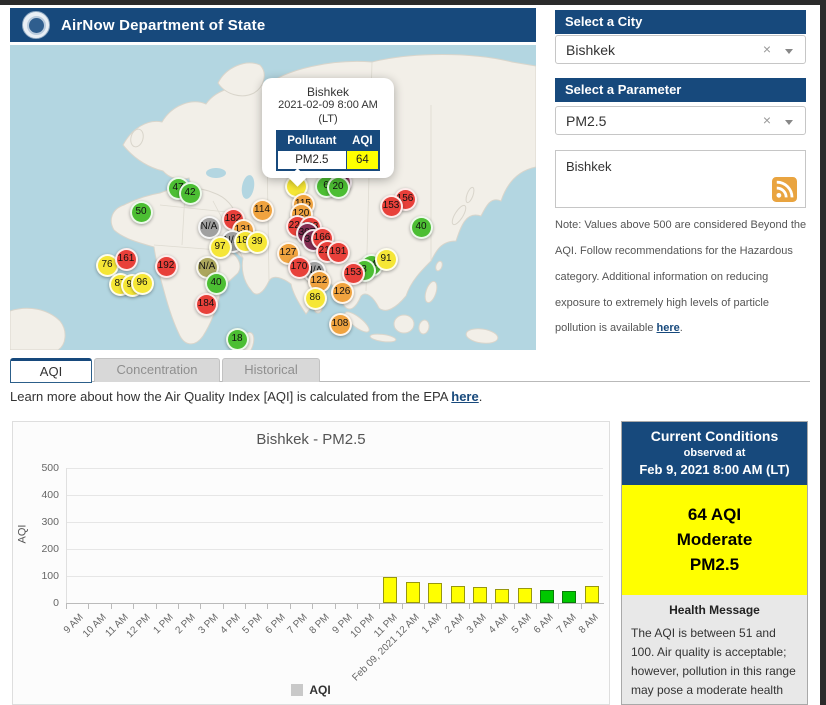 The width and height of the screenshot is (826, 705). I want to click on map-marker: 191, so click(338, 252).